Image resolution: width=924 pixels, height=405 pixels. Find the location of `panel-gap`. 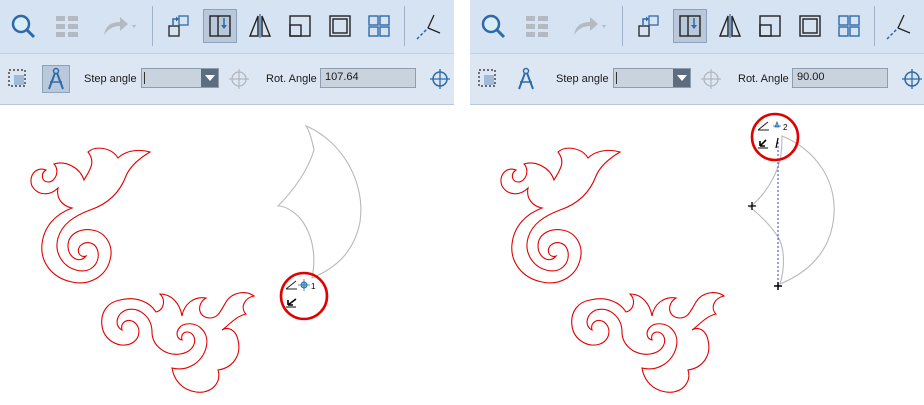

panel-gap is located at coordinates (462, 202).